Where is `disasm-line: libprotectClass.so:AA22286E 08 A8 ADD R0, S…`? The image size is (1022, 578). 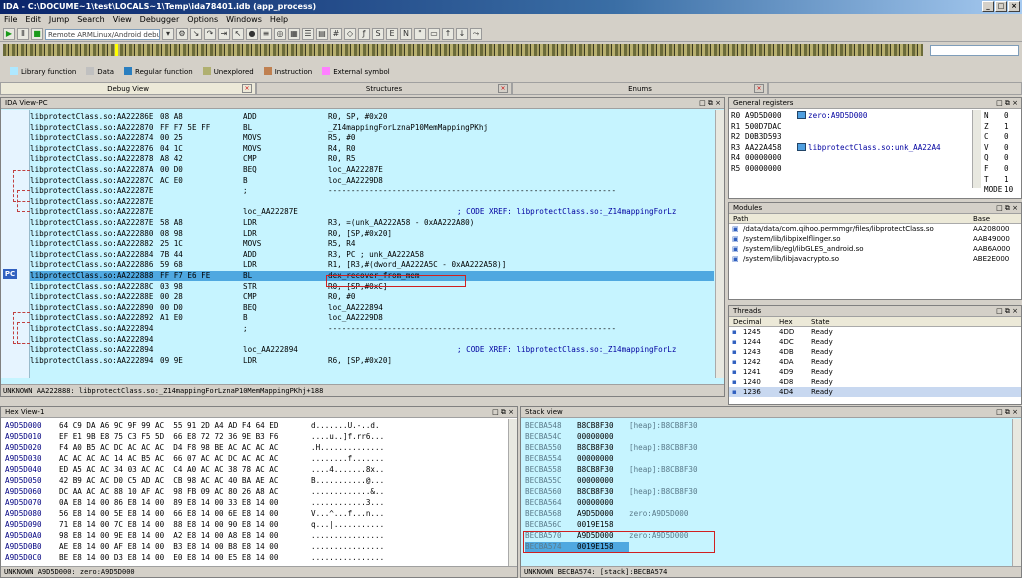
disasm-line: libprotectClass.so:AA22286E 08 A8 ADD R0, S… is located at coordinates (372, 117).